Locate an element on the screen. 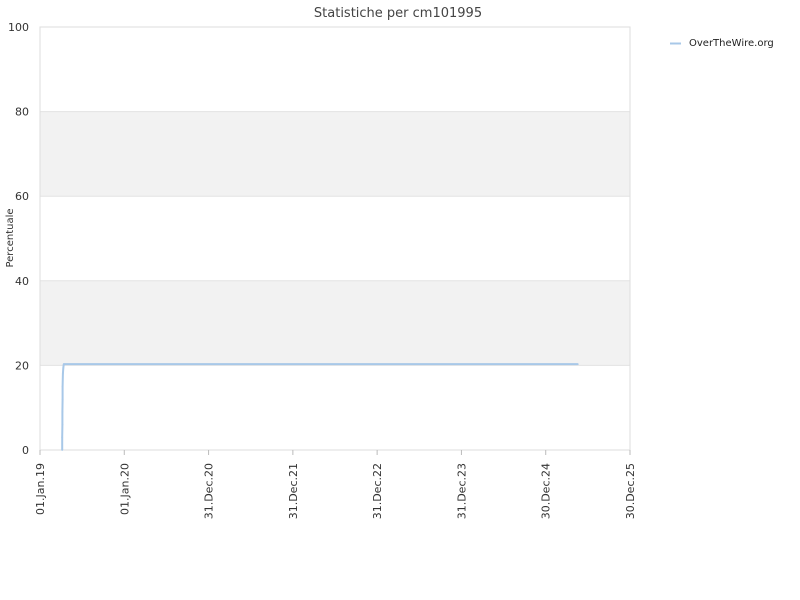 The height and width of the screenshot is (600, 800). series-layer is located at coordinates (320, 407).